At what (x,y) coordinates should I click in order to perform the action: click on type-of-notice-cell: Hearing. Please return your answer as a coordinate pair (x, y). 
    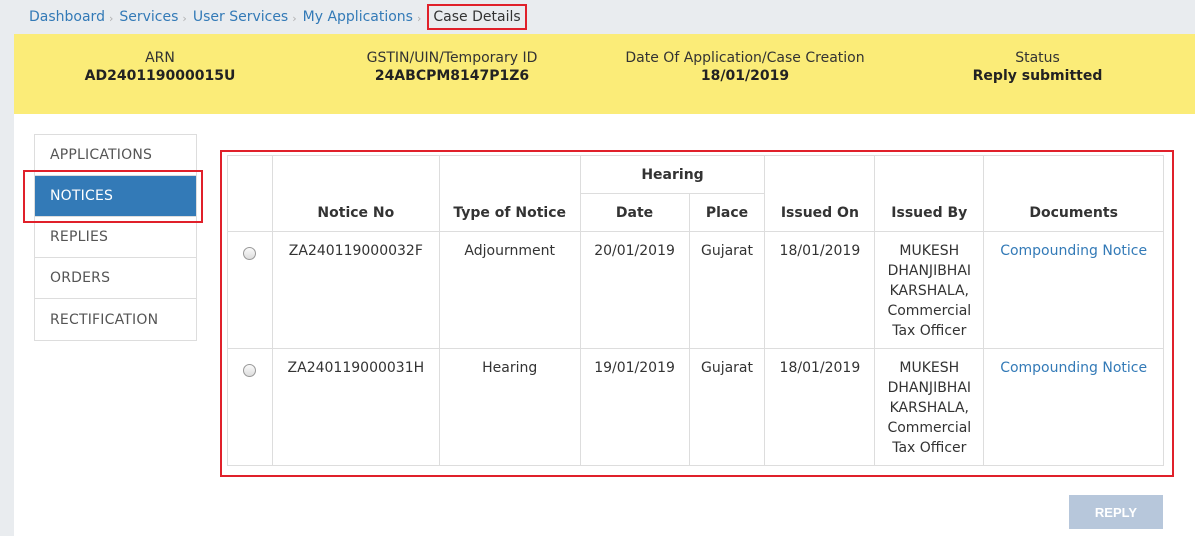
    Looking at the image, I should click on (509, 407).